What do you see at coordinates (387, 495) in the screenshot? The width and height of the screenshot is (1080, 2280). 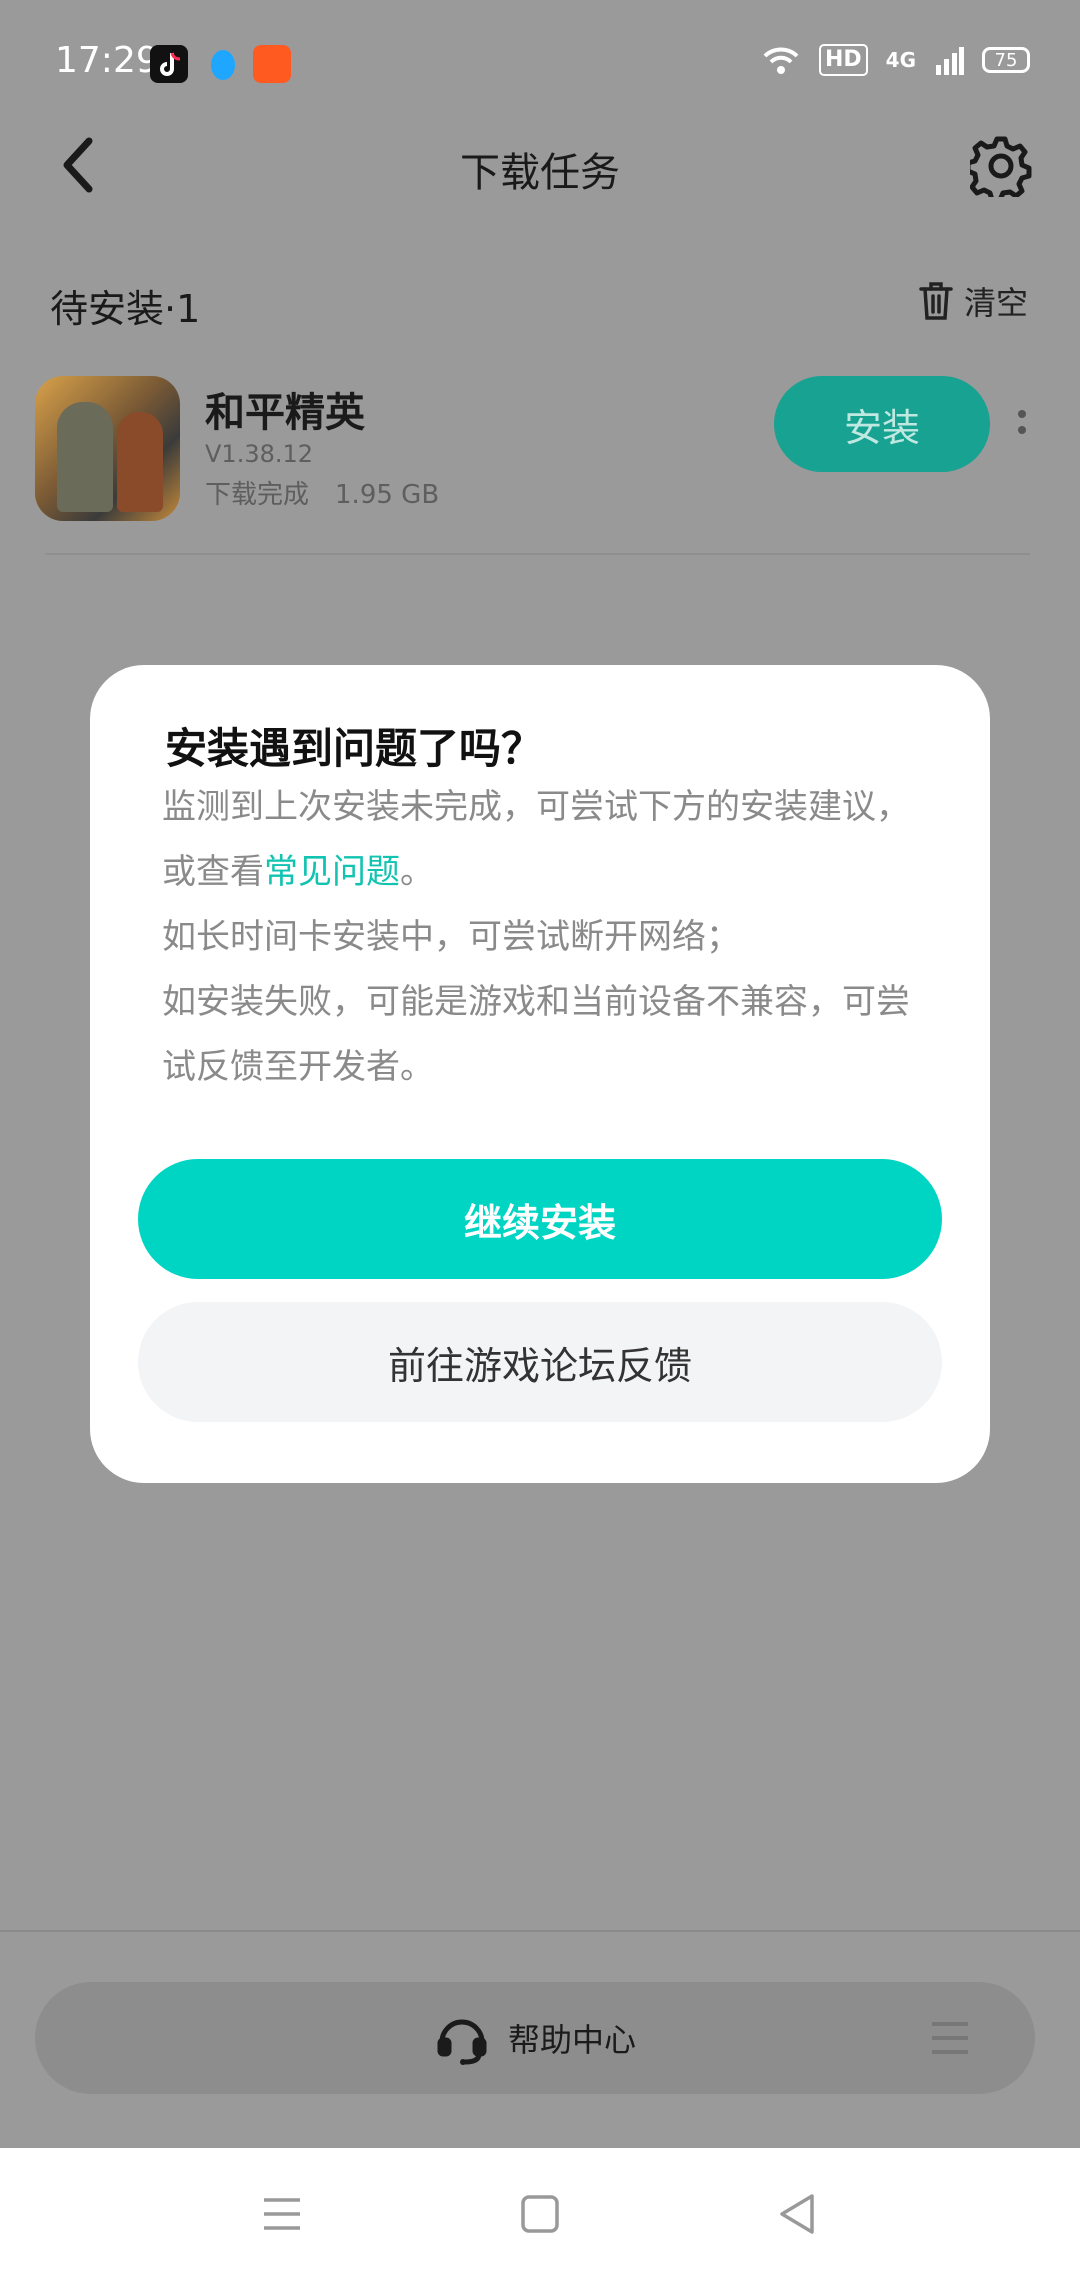 I see `app-size: 1.95 GB` at bounding box center [387, 495].